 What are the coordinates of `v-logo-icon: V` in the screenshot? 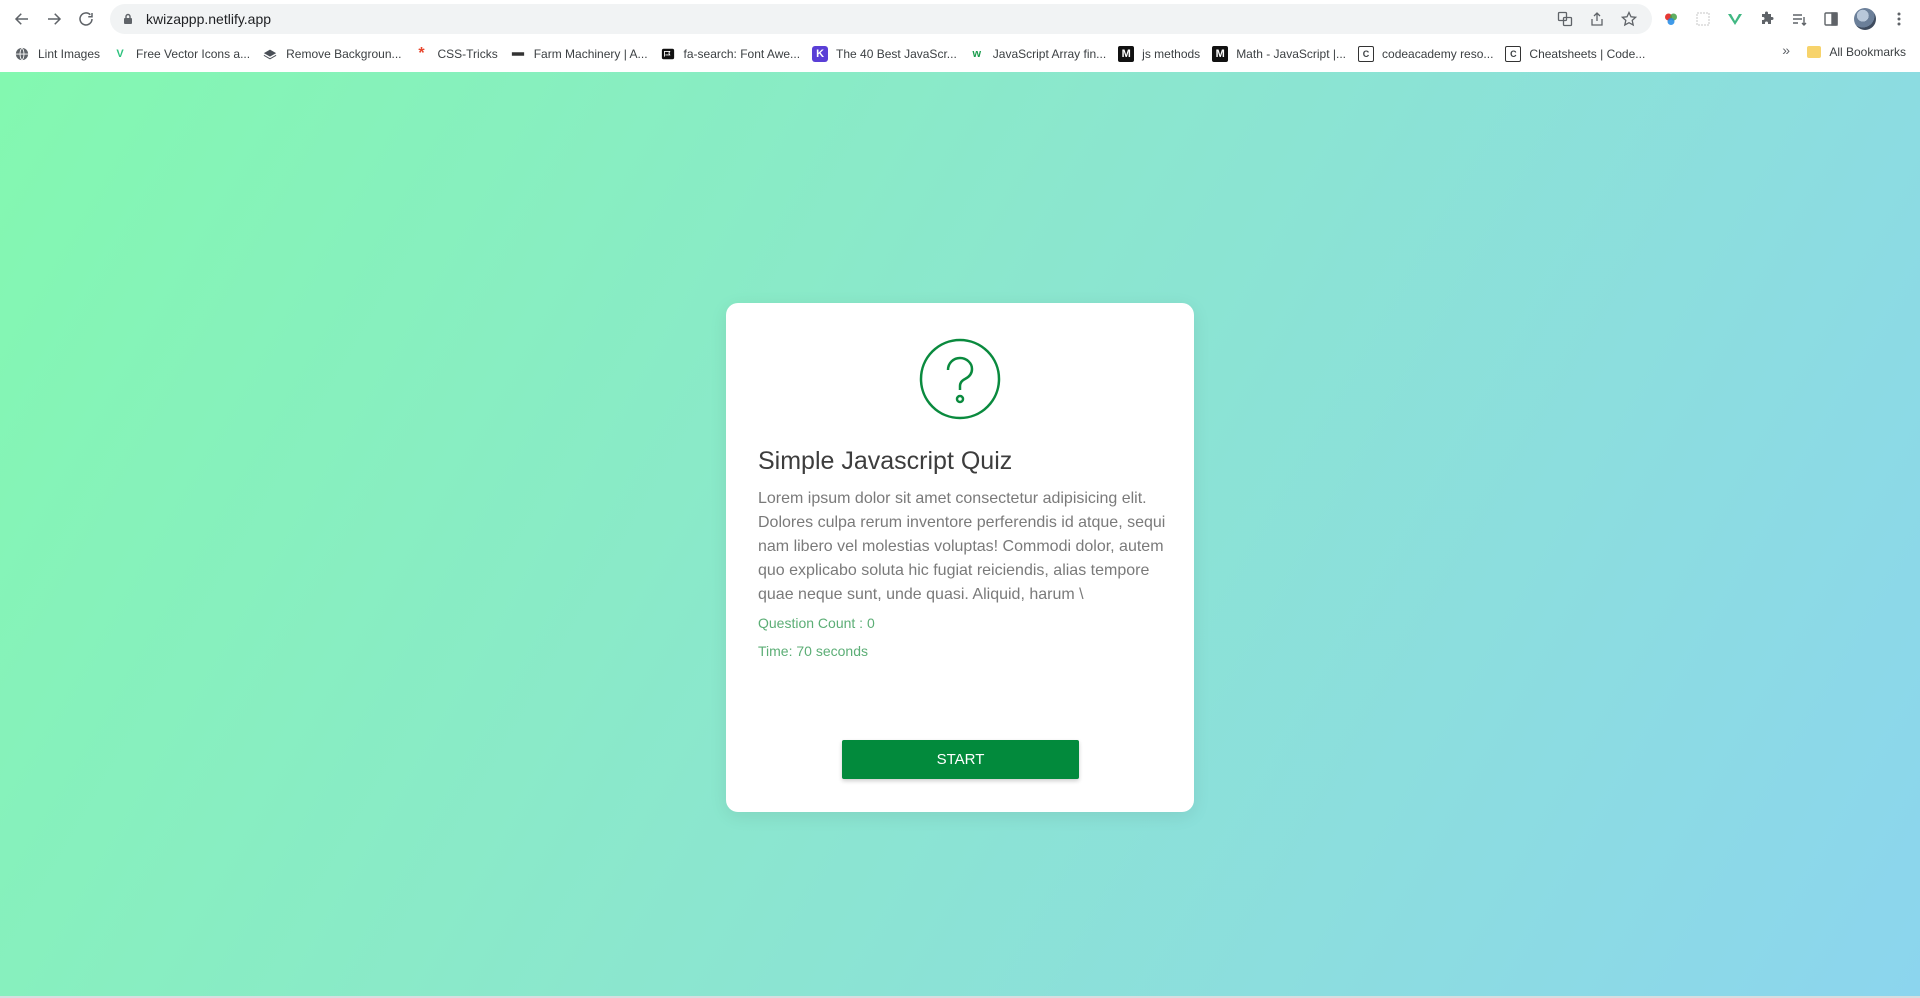 It's located at (120, 54).